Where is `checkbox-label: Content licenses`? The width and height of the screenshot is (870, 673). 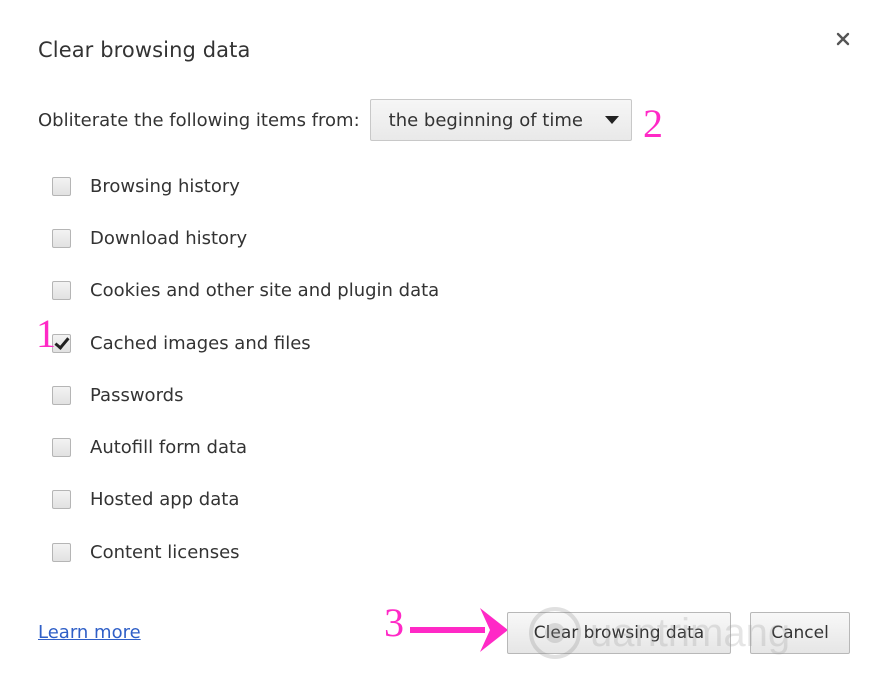
checkbox-label: Content licenses is located at coordinates (165, 552).